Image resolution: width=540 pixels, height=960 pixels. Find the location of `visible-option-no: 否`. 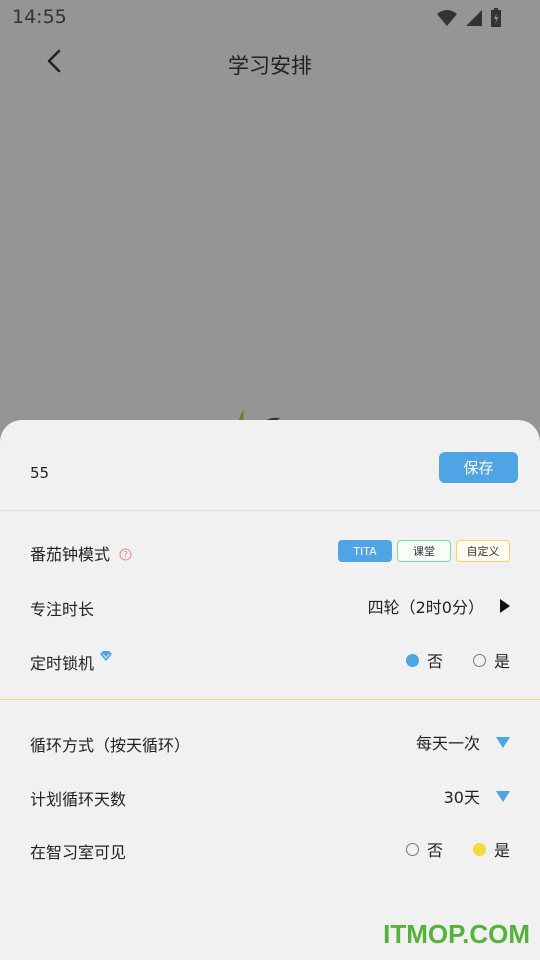

visible-option-no: 否 is located at coordinates (424, 849).